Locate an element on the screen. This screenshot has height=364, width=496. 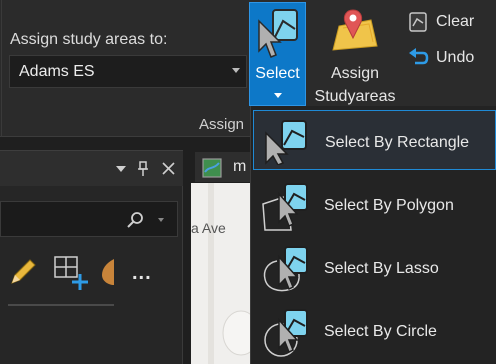
ribbon-separator is located at coordinates (1, 68).